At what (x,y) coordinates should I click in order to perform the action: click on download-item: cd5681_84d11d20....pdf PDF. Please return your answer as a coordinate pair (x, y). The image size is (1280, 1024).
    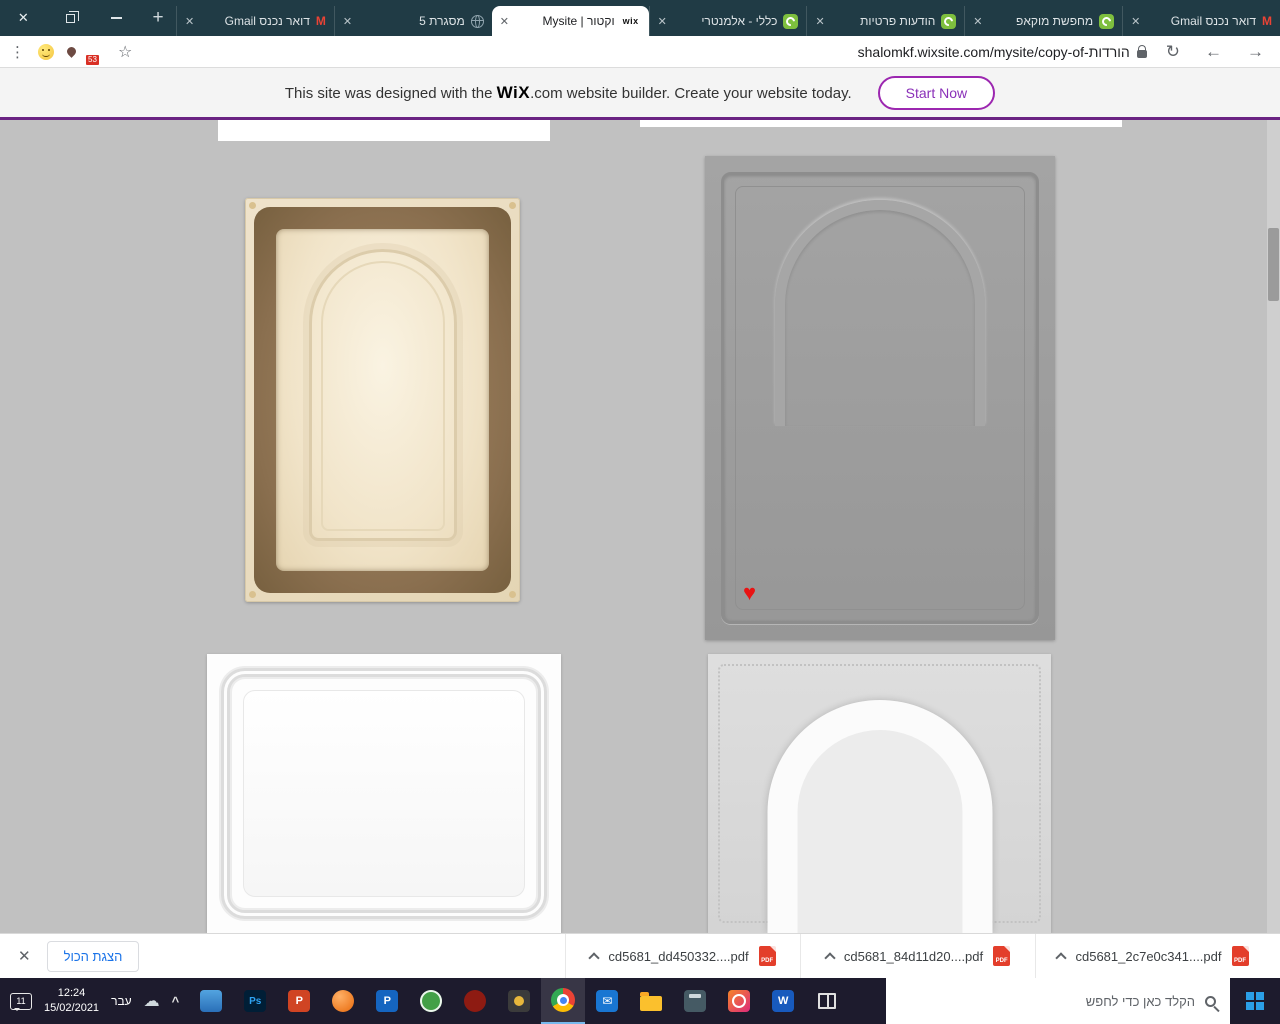
    Looking at the image, I should click on (917, 956).